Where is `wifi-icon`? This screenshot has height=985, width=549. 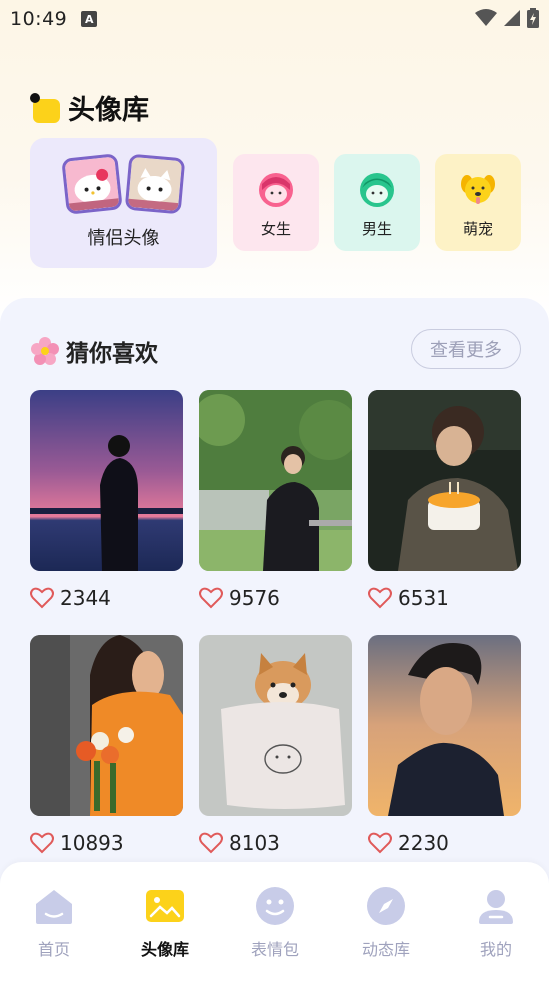
wifi-icon is located at coordinates (486, 17).